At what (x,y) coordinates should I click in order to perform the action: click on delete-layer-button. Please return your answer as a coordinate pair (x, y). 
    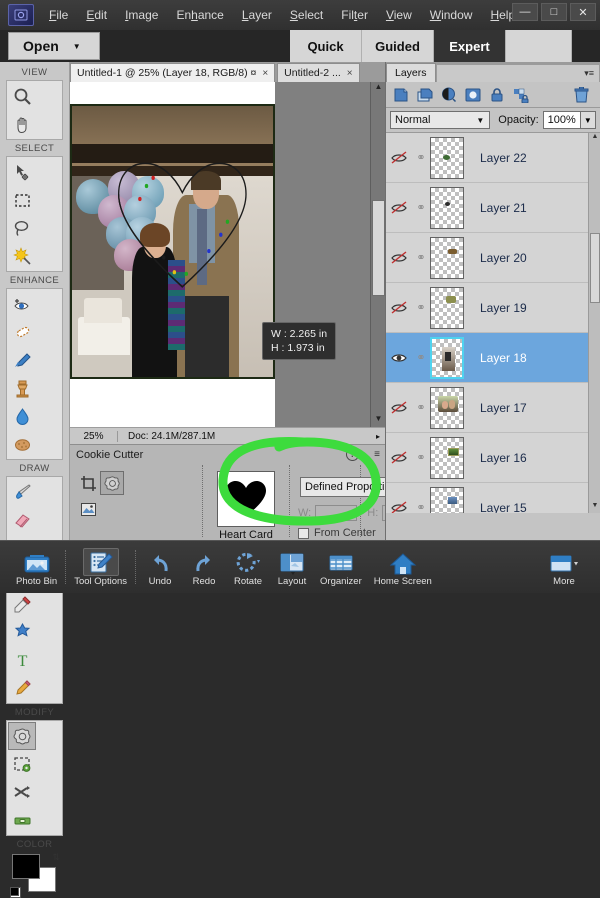
    Looking at the image, I should click on (581, 95).